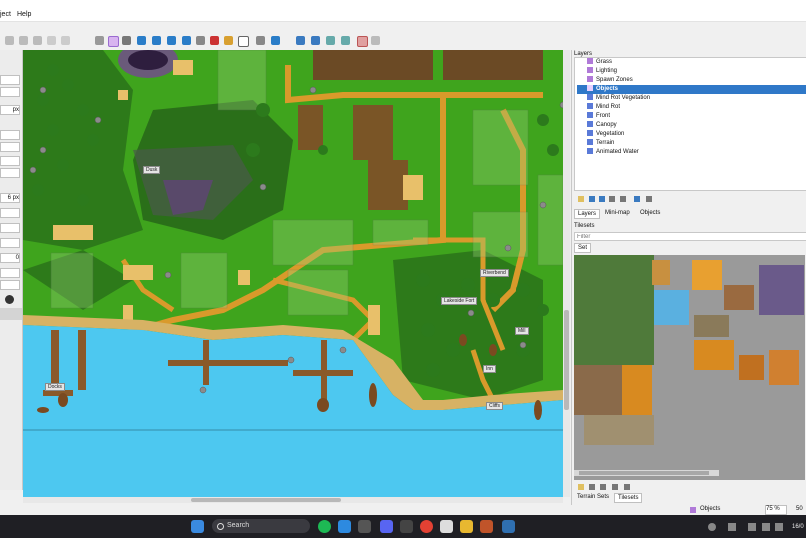 Image resolution: width=806 pixels, height=538 pixels. Describe the element at coordinates (386, 526) in the screenshot. I see `discord-icon` at that location.